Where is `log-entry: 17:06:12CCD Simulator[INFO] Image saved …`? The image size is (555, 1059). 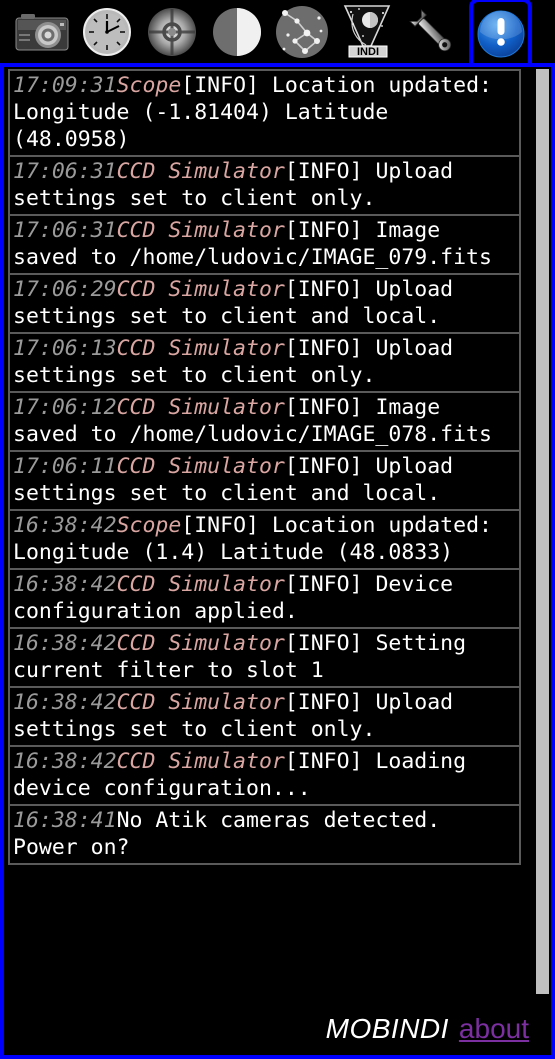 log-entry: 17:06:12CCD Simulator[INFO] Image saved … is located at coordinates (264, 420).